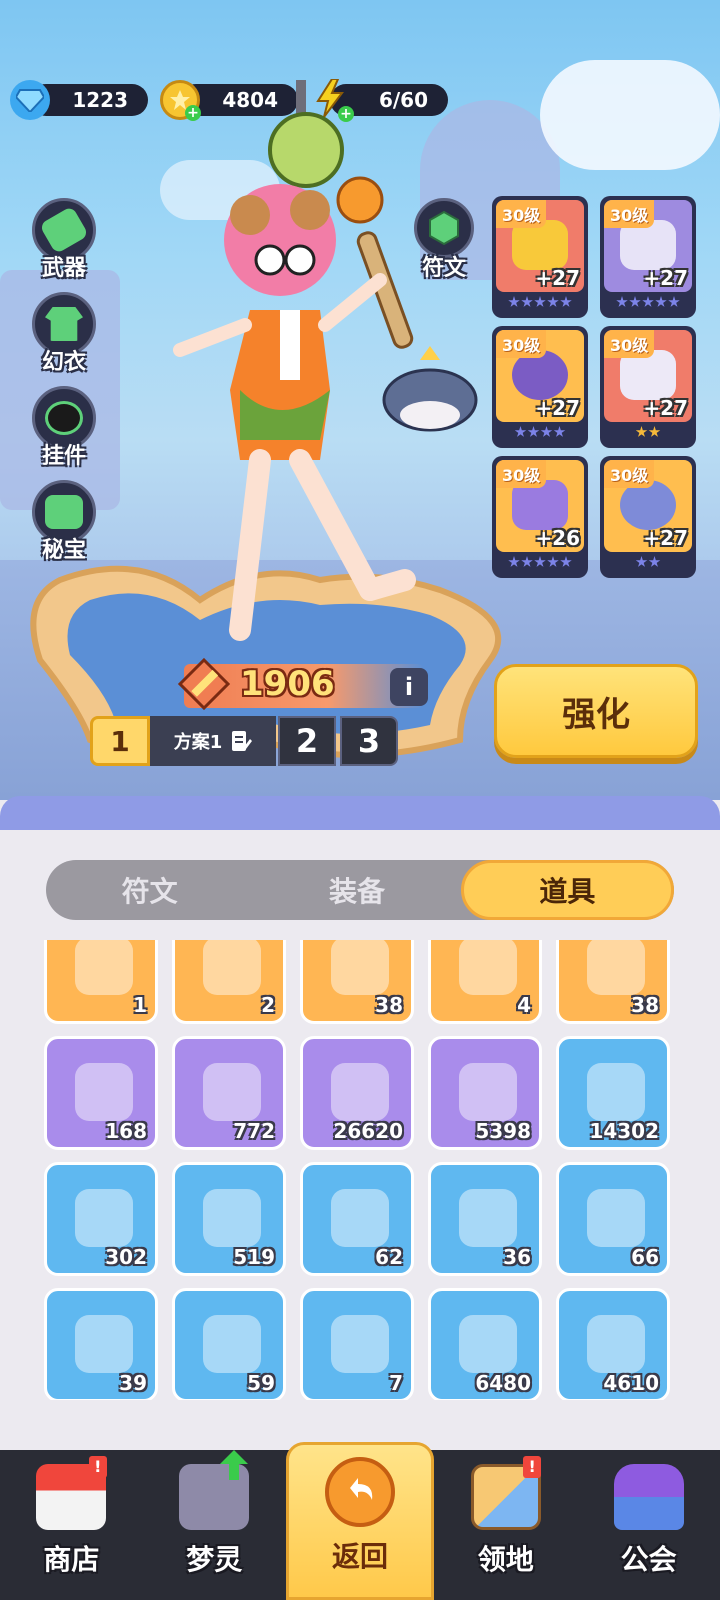 This screenshot has width=720, height=1600. Describe the element at coordinates (64, 240) in the screenshot. I see `weapon-button: 武器` at that location.